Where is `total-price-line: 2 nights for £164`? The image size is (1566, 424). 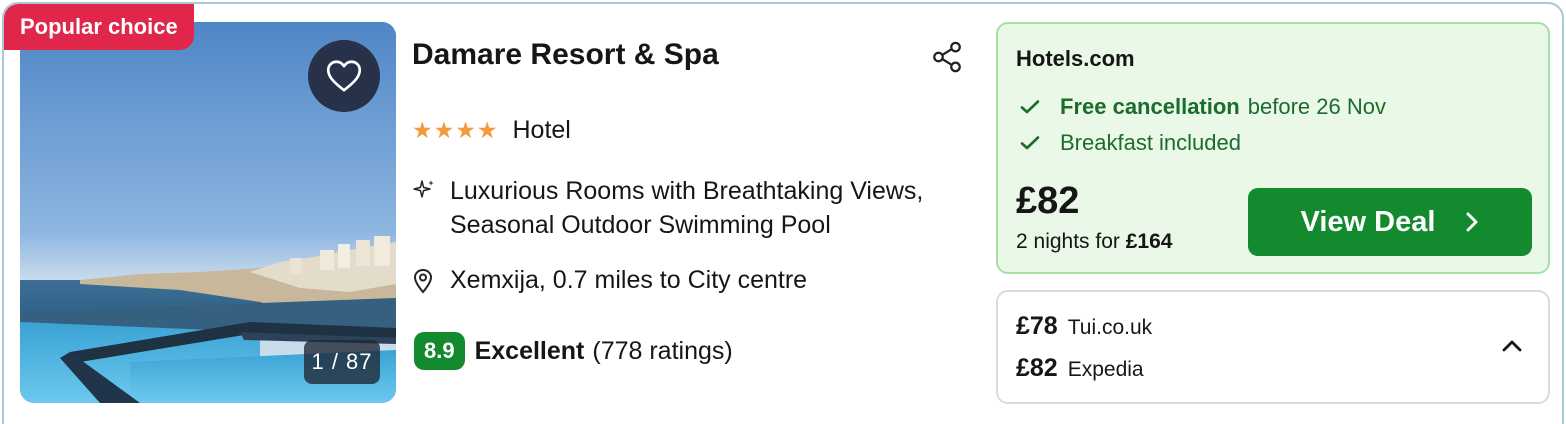 total-price-line: 2 nights for £164 is located at coordinates (1094, 242).